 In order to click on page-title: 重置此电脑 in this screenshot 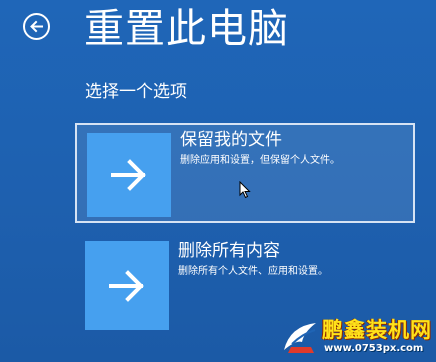, I will do `click(186, 29)`.